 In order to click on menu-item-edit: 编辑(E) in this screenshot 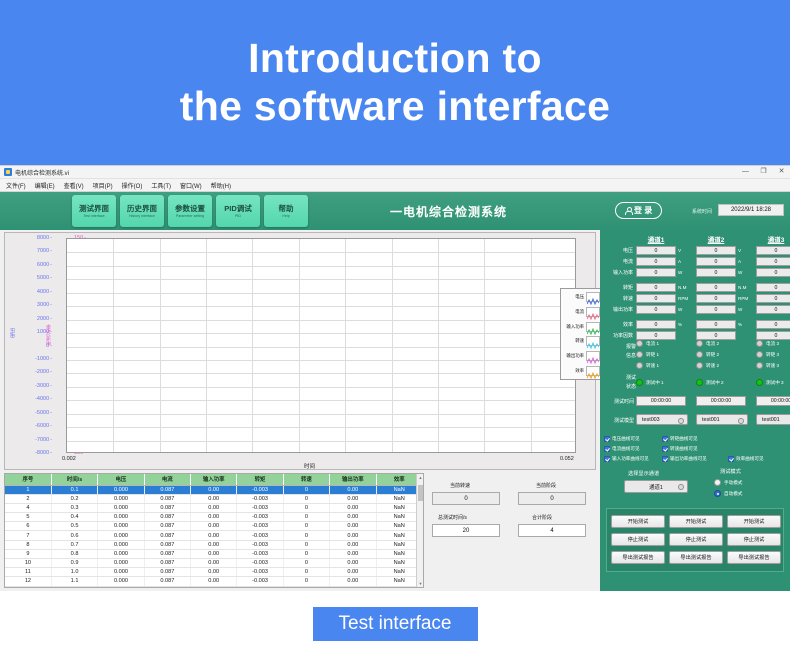, I will do `click(45, 185)`.